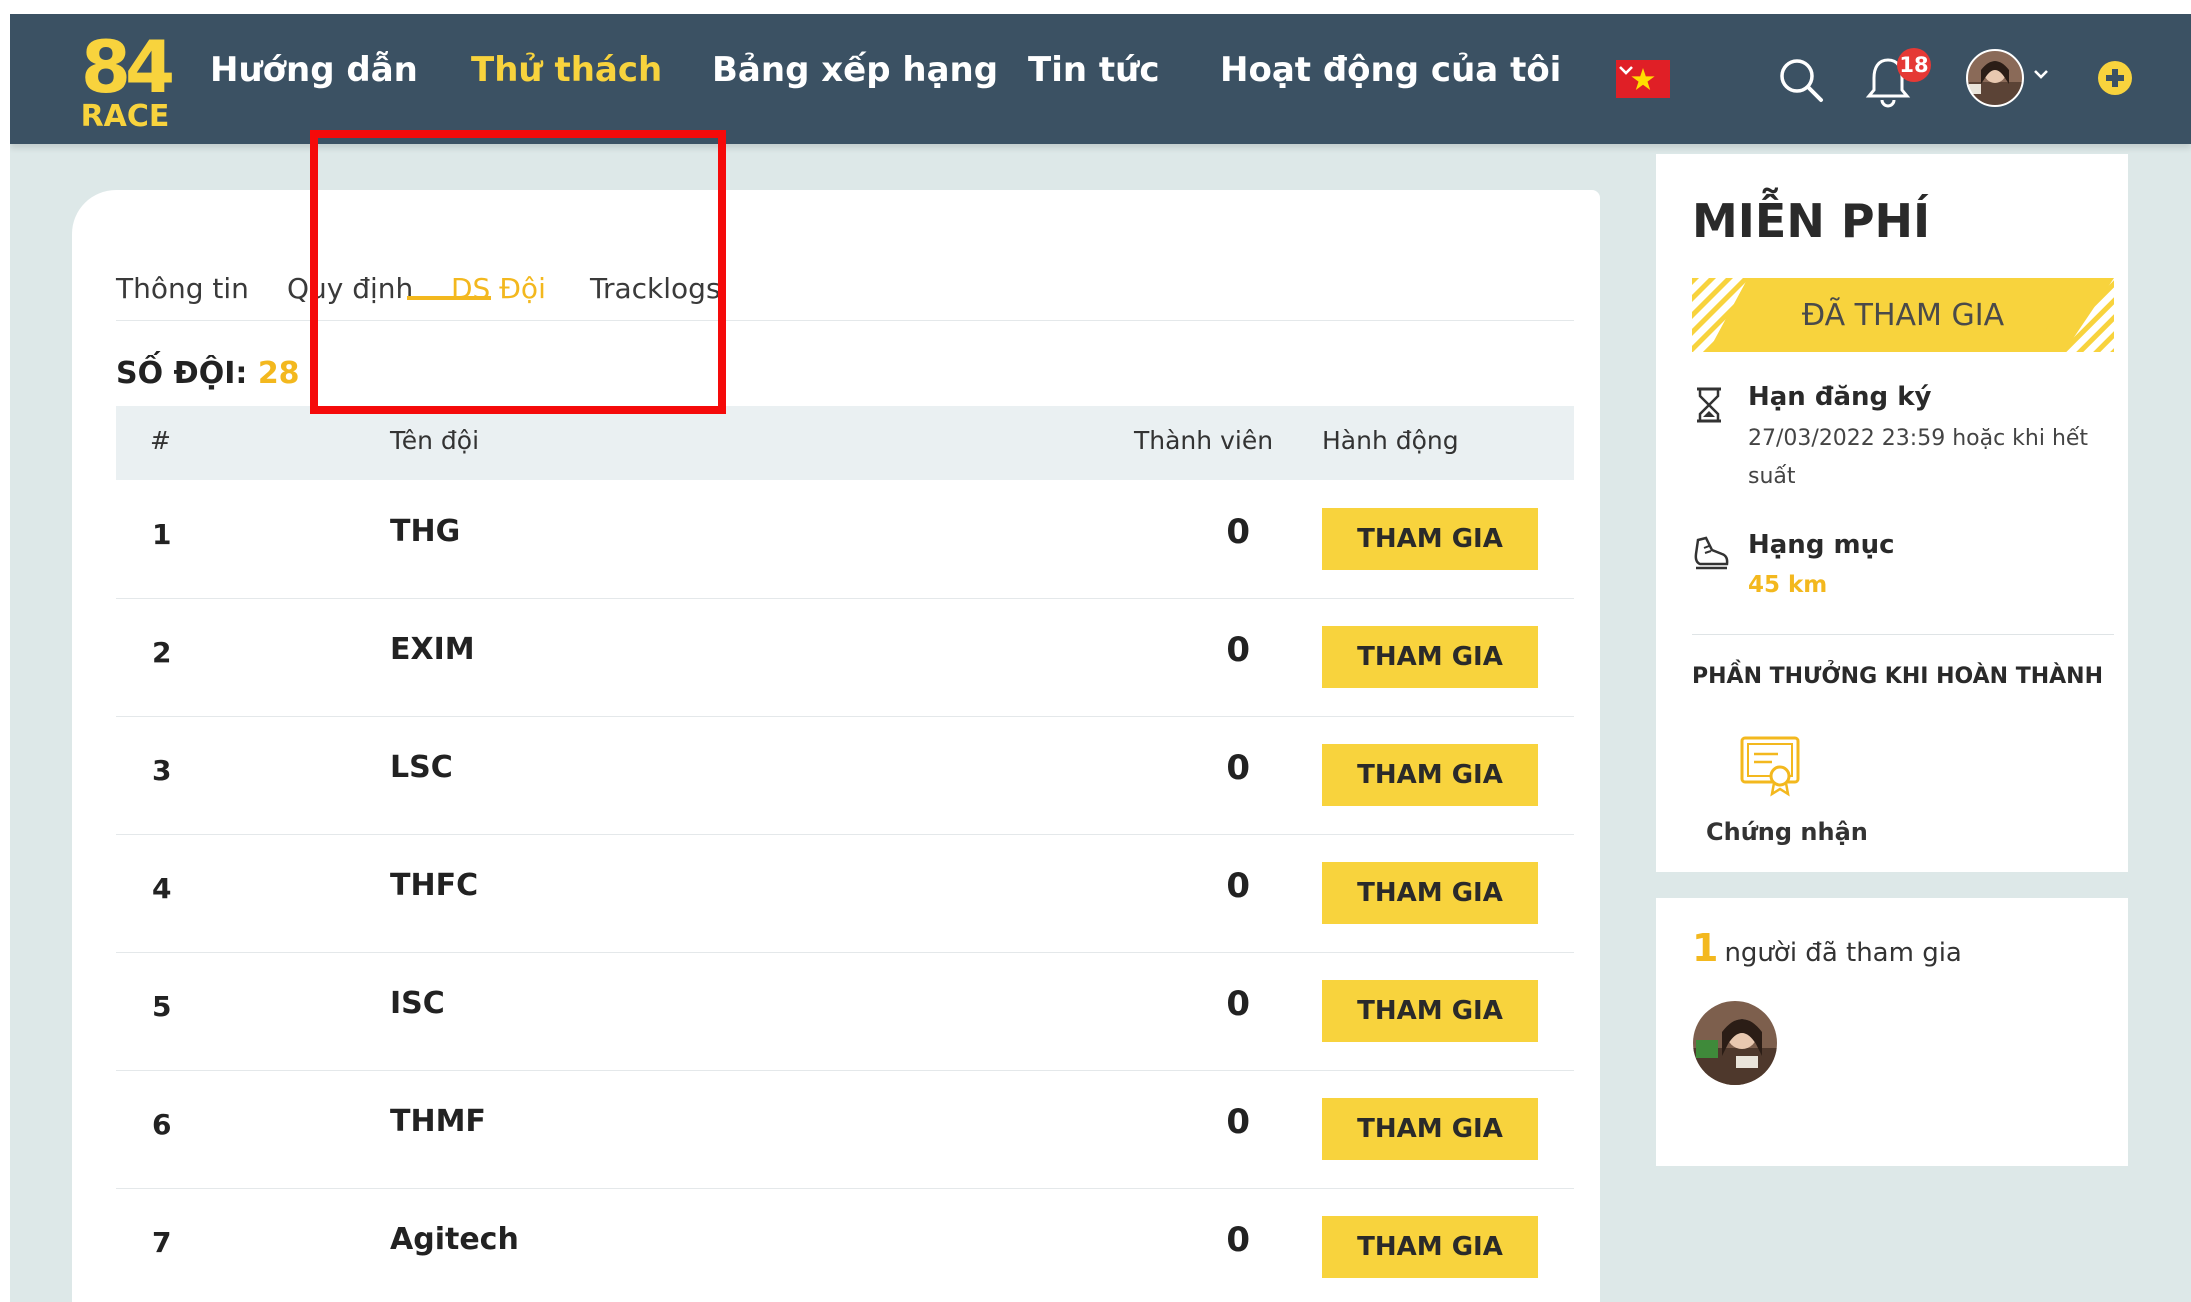  What do you see at coordinates (1390, 440) in the screenshot?
I see `header-action: Hành động` at bounding box center [1390, 440].